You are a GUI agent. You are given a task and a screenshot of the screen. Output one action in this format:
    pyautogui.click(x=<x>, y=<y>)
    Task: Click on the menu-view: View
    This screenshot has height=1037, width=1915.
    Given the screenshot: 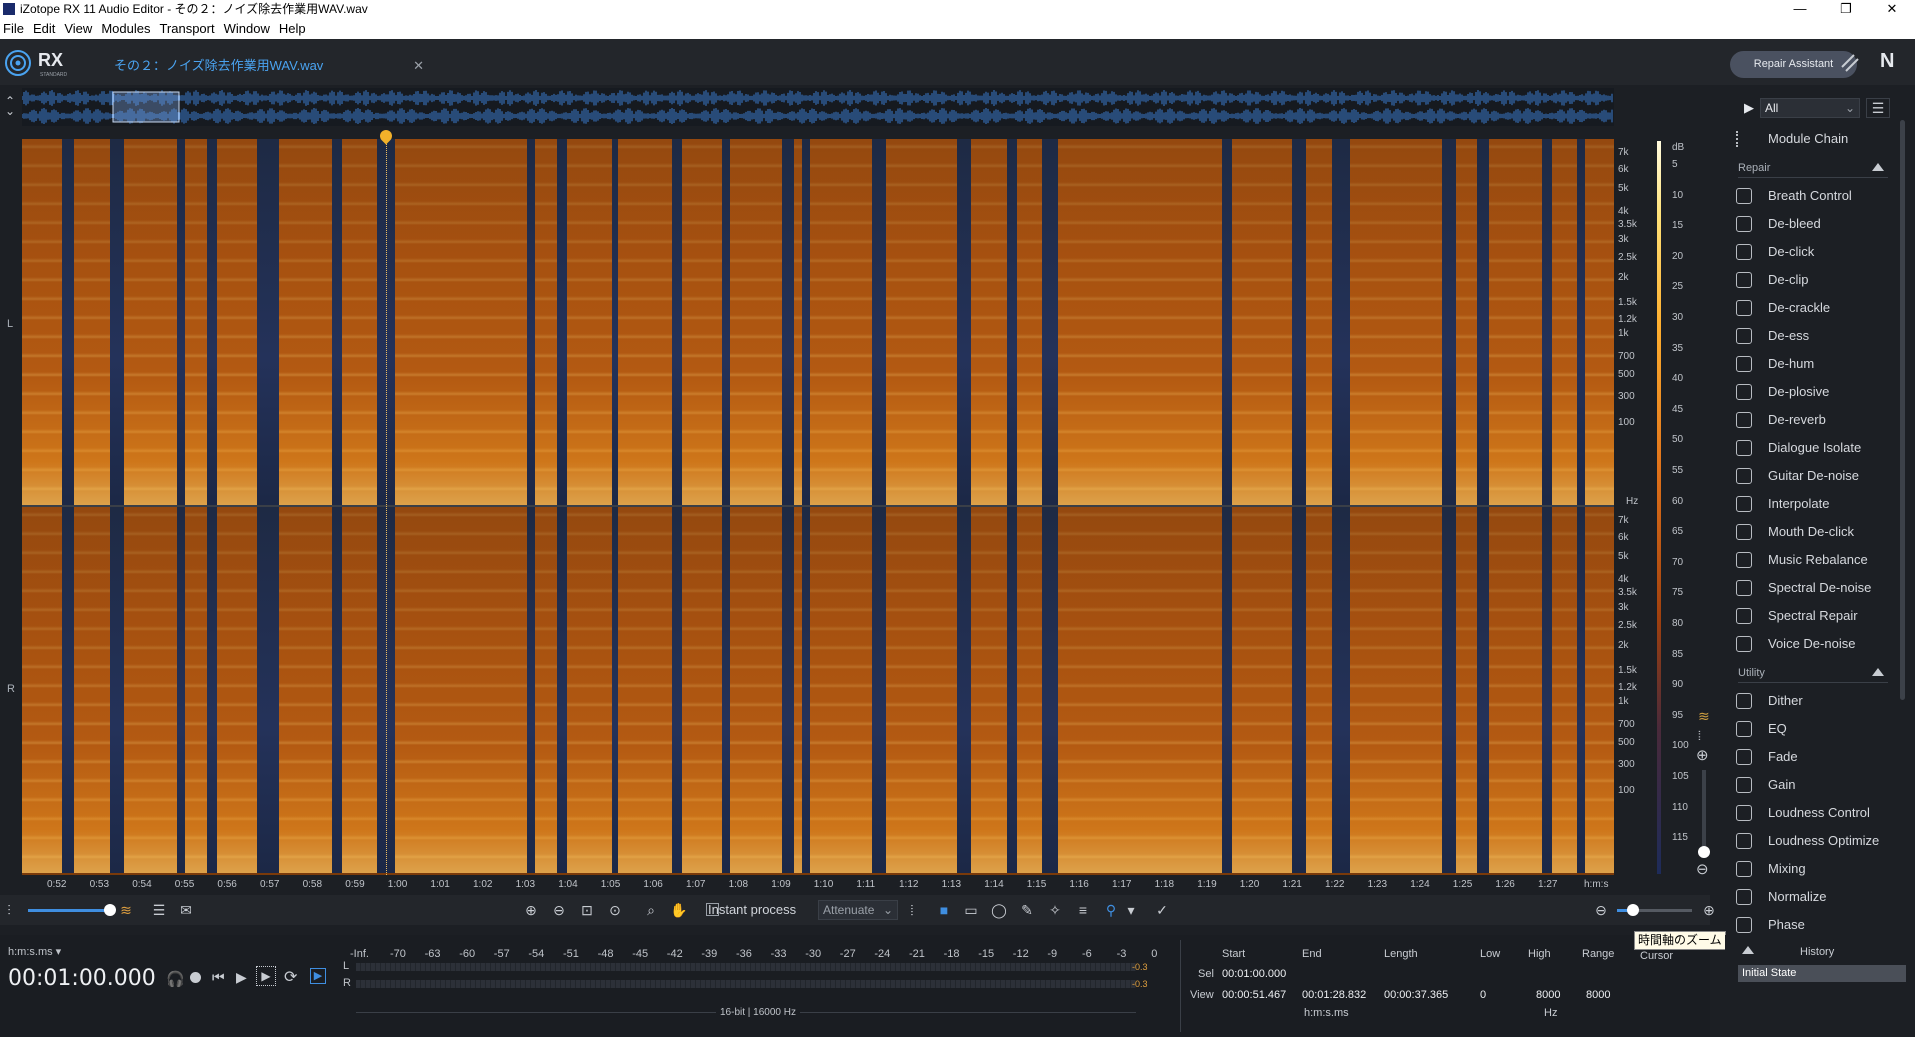 What is the action you would take?
    pyautogui.click(x=78, y=28)
    